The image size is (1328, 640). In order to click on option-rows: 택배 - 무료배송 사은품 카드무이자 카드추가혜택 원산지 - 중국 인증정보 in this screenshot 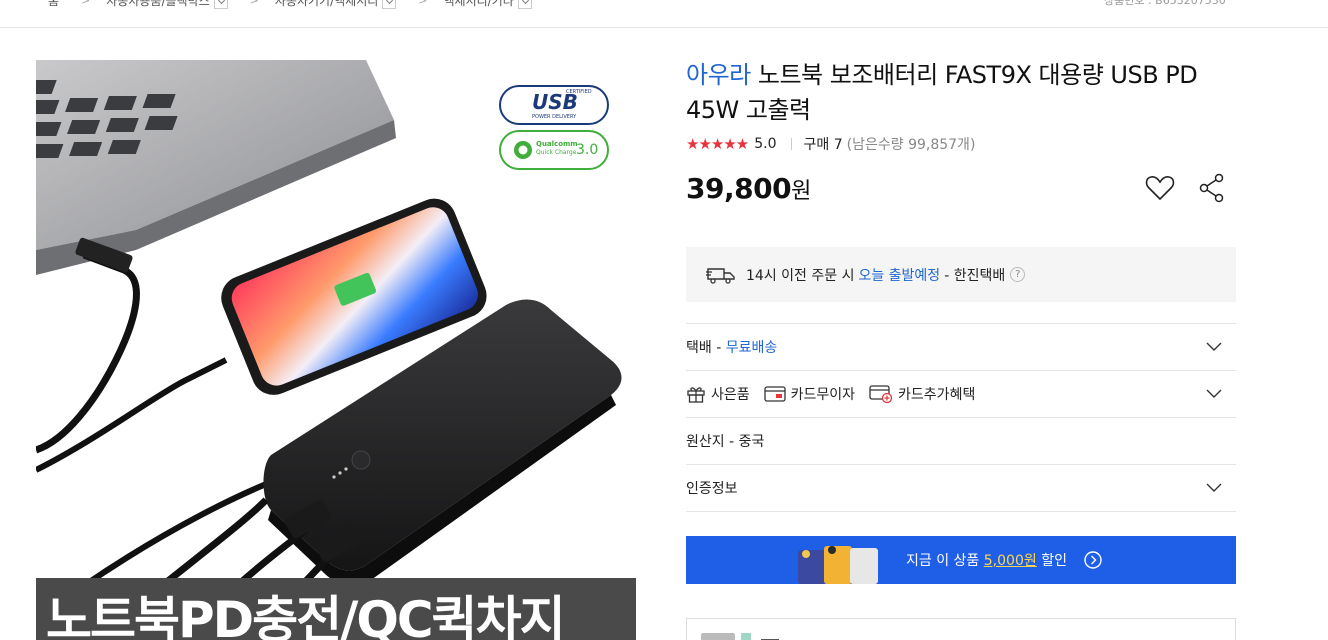, I will do `click(961, 417)`.